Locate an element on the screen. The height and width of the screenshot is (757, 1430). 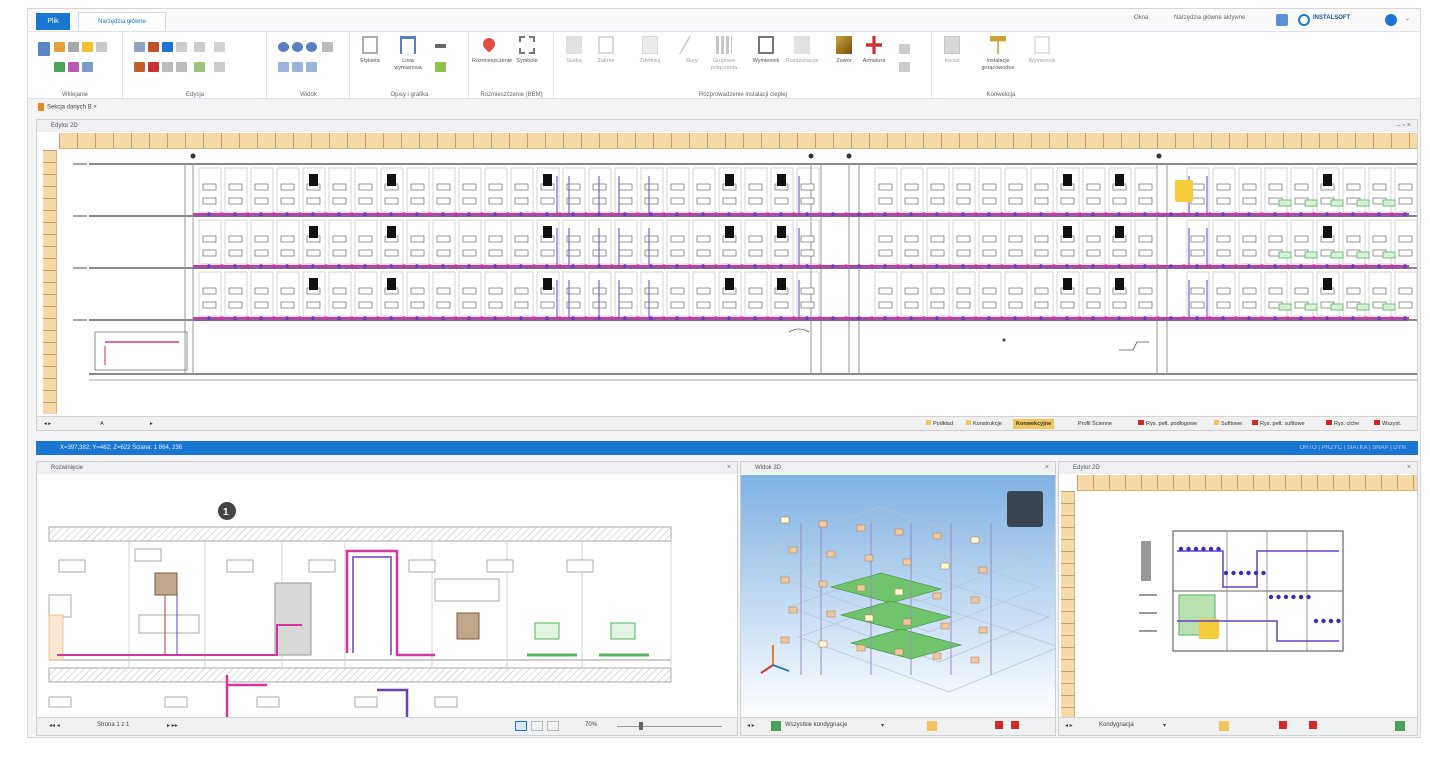
pan-icon is located at coordinates (283, 67).